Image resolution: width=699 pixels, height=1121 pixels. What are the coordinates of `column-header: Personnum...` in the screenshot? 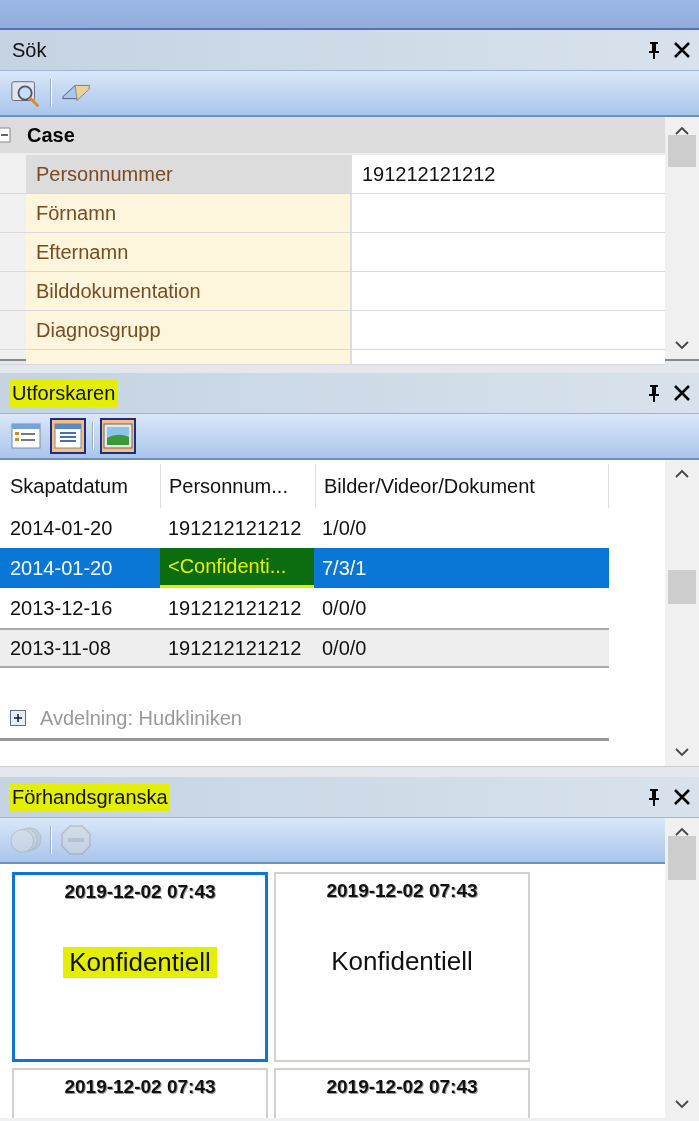 It's located at (238, 486).